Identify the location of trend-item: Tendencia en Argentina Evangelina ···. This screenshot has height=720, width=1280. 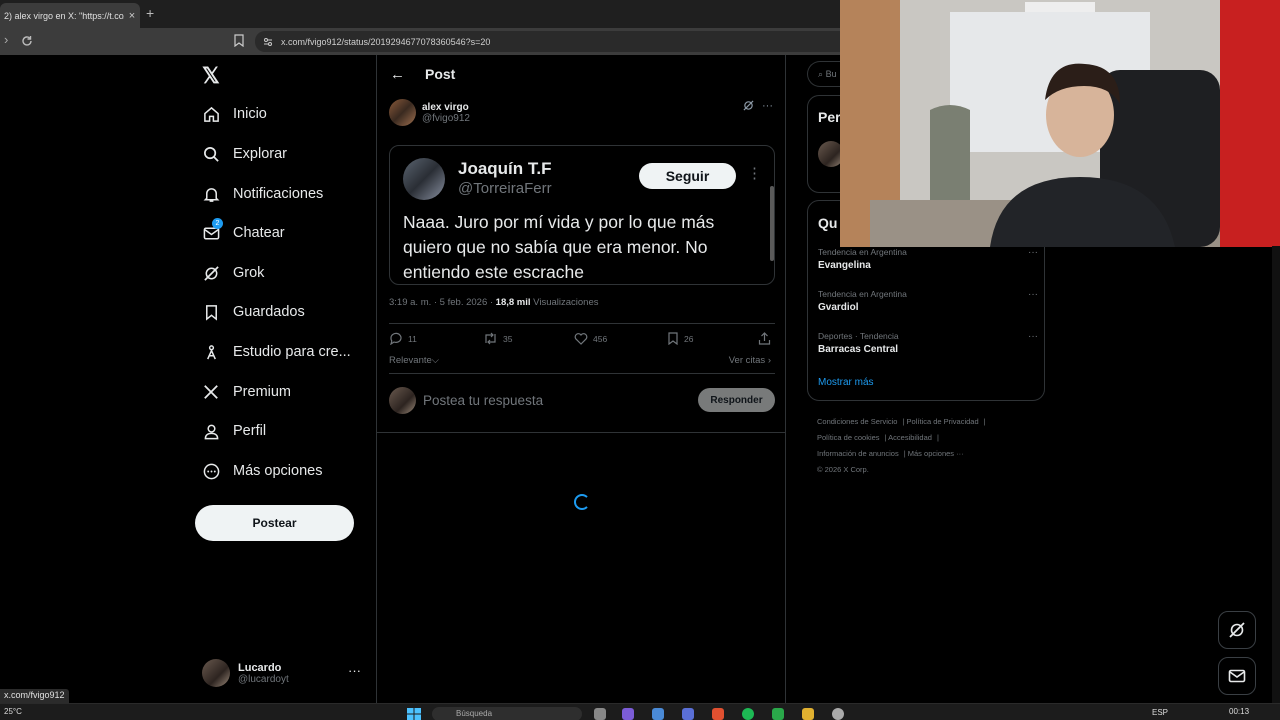
(928, 259).